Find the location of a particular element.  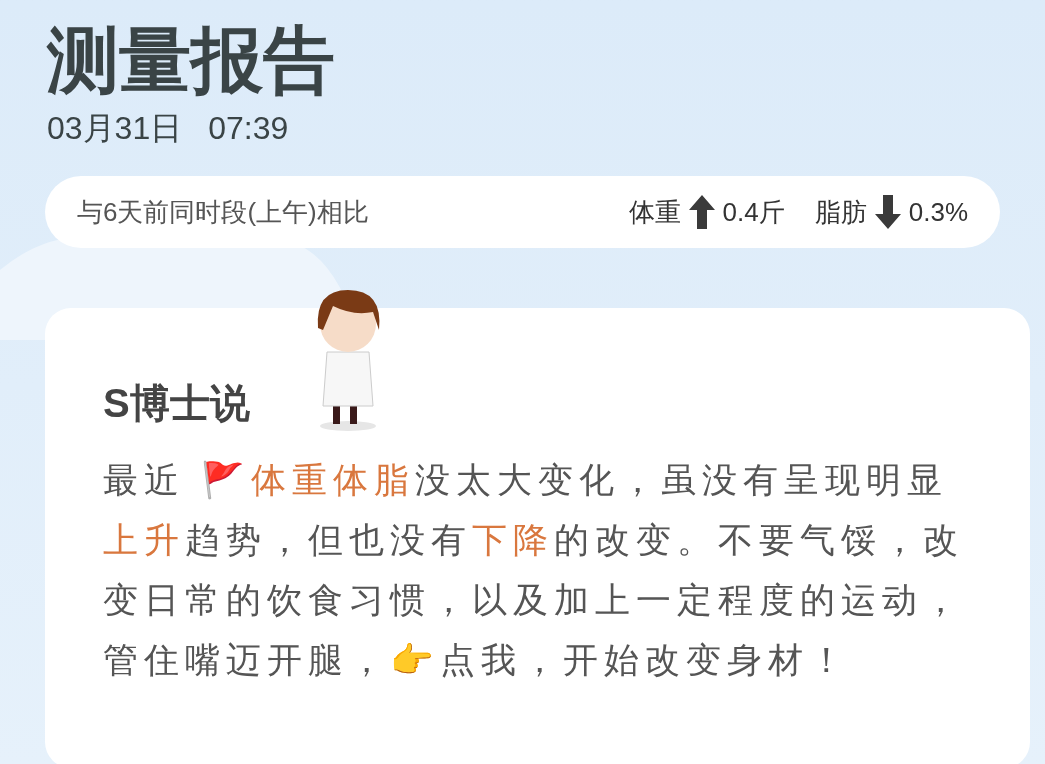

date-text: 03月31日 is located at coordinates (115, 128).